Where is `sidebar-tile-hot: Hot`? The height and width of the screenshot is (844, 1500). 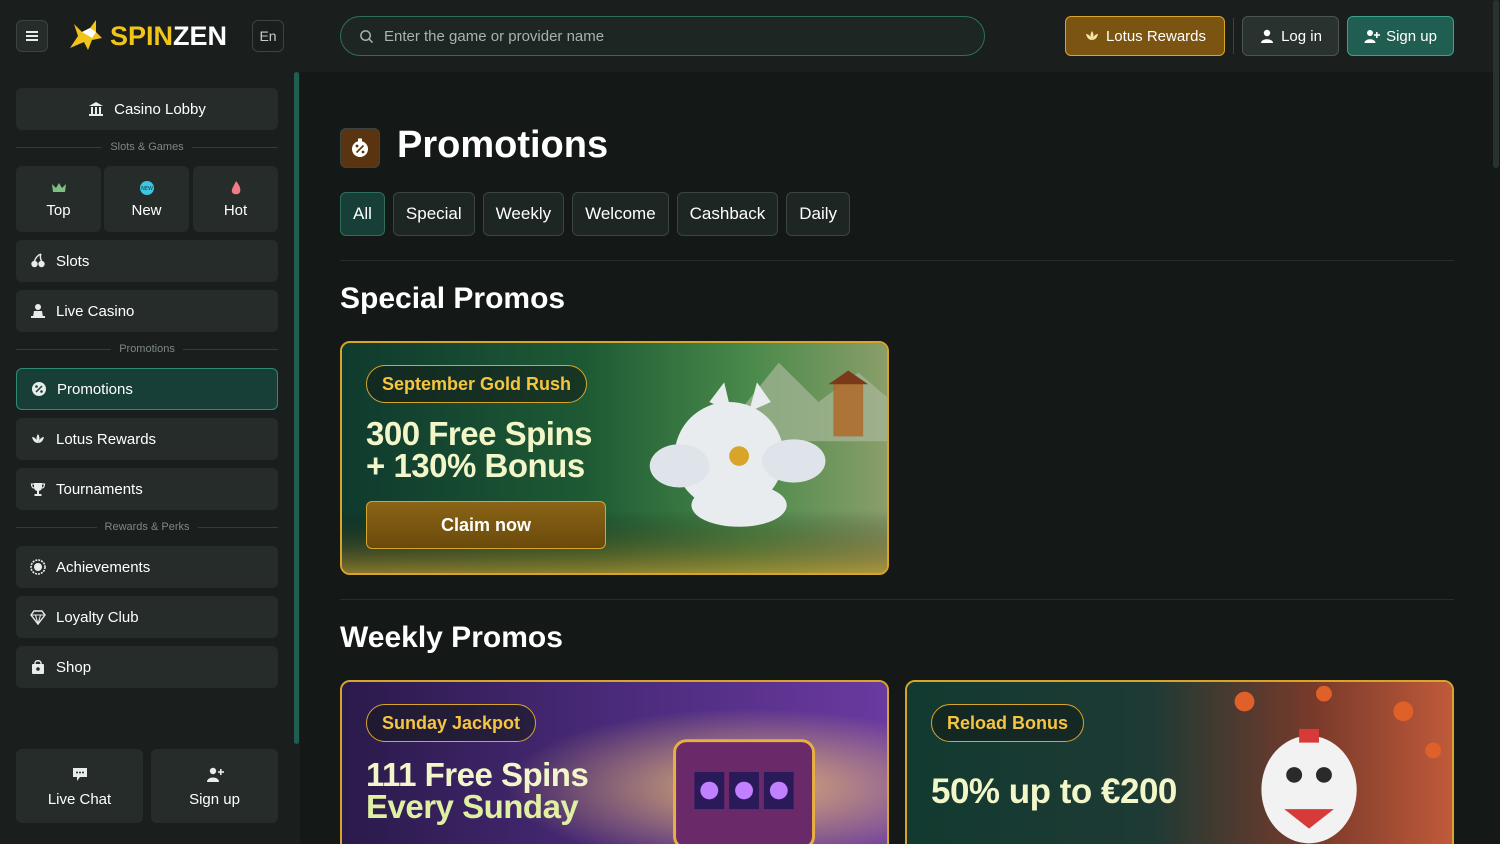
sidebar-tile-hot: Hot is located at coordinates (235, 199).